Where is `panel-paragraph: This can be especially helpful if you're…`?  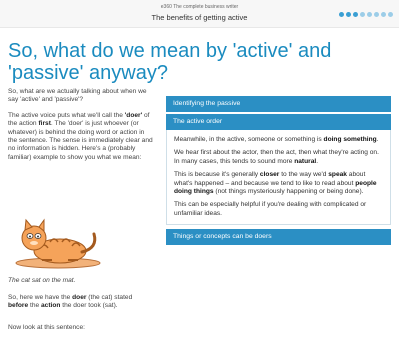 panel-paragraph: This can be especially helpful if you're… is located at coordinates (270, 209).